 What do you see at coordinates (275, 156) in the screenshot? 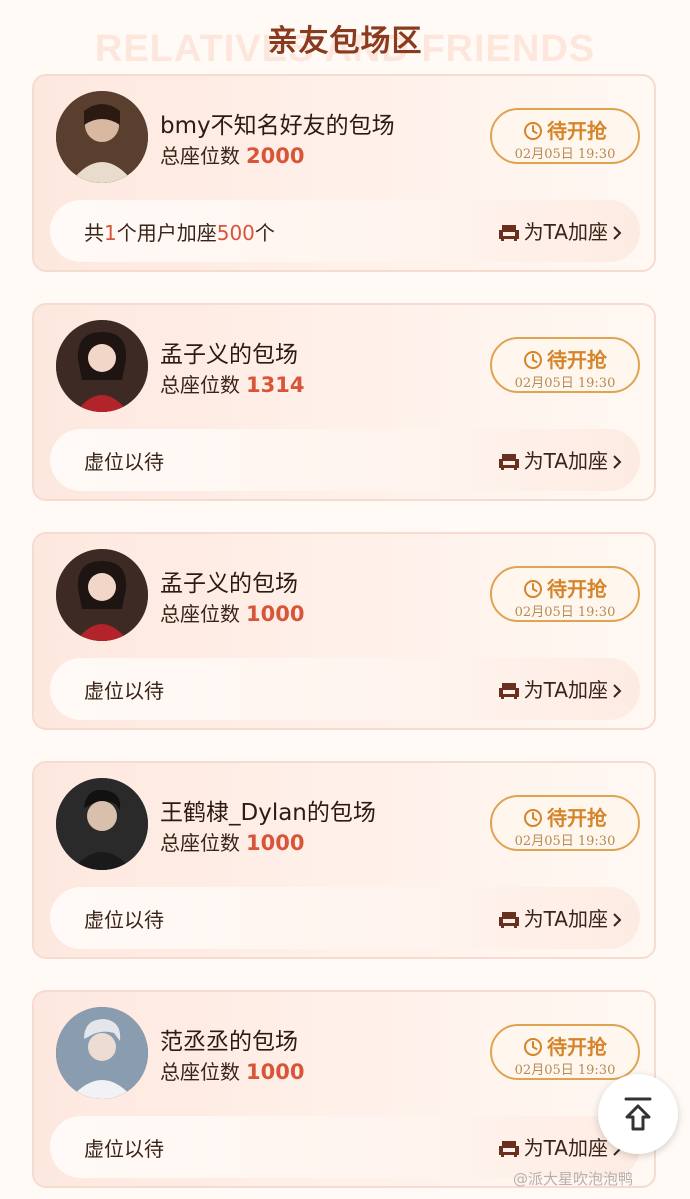
I see `total-seats-value: 2000` at bounding box center [275, 156].